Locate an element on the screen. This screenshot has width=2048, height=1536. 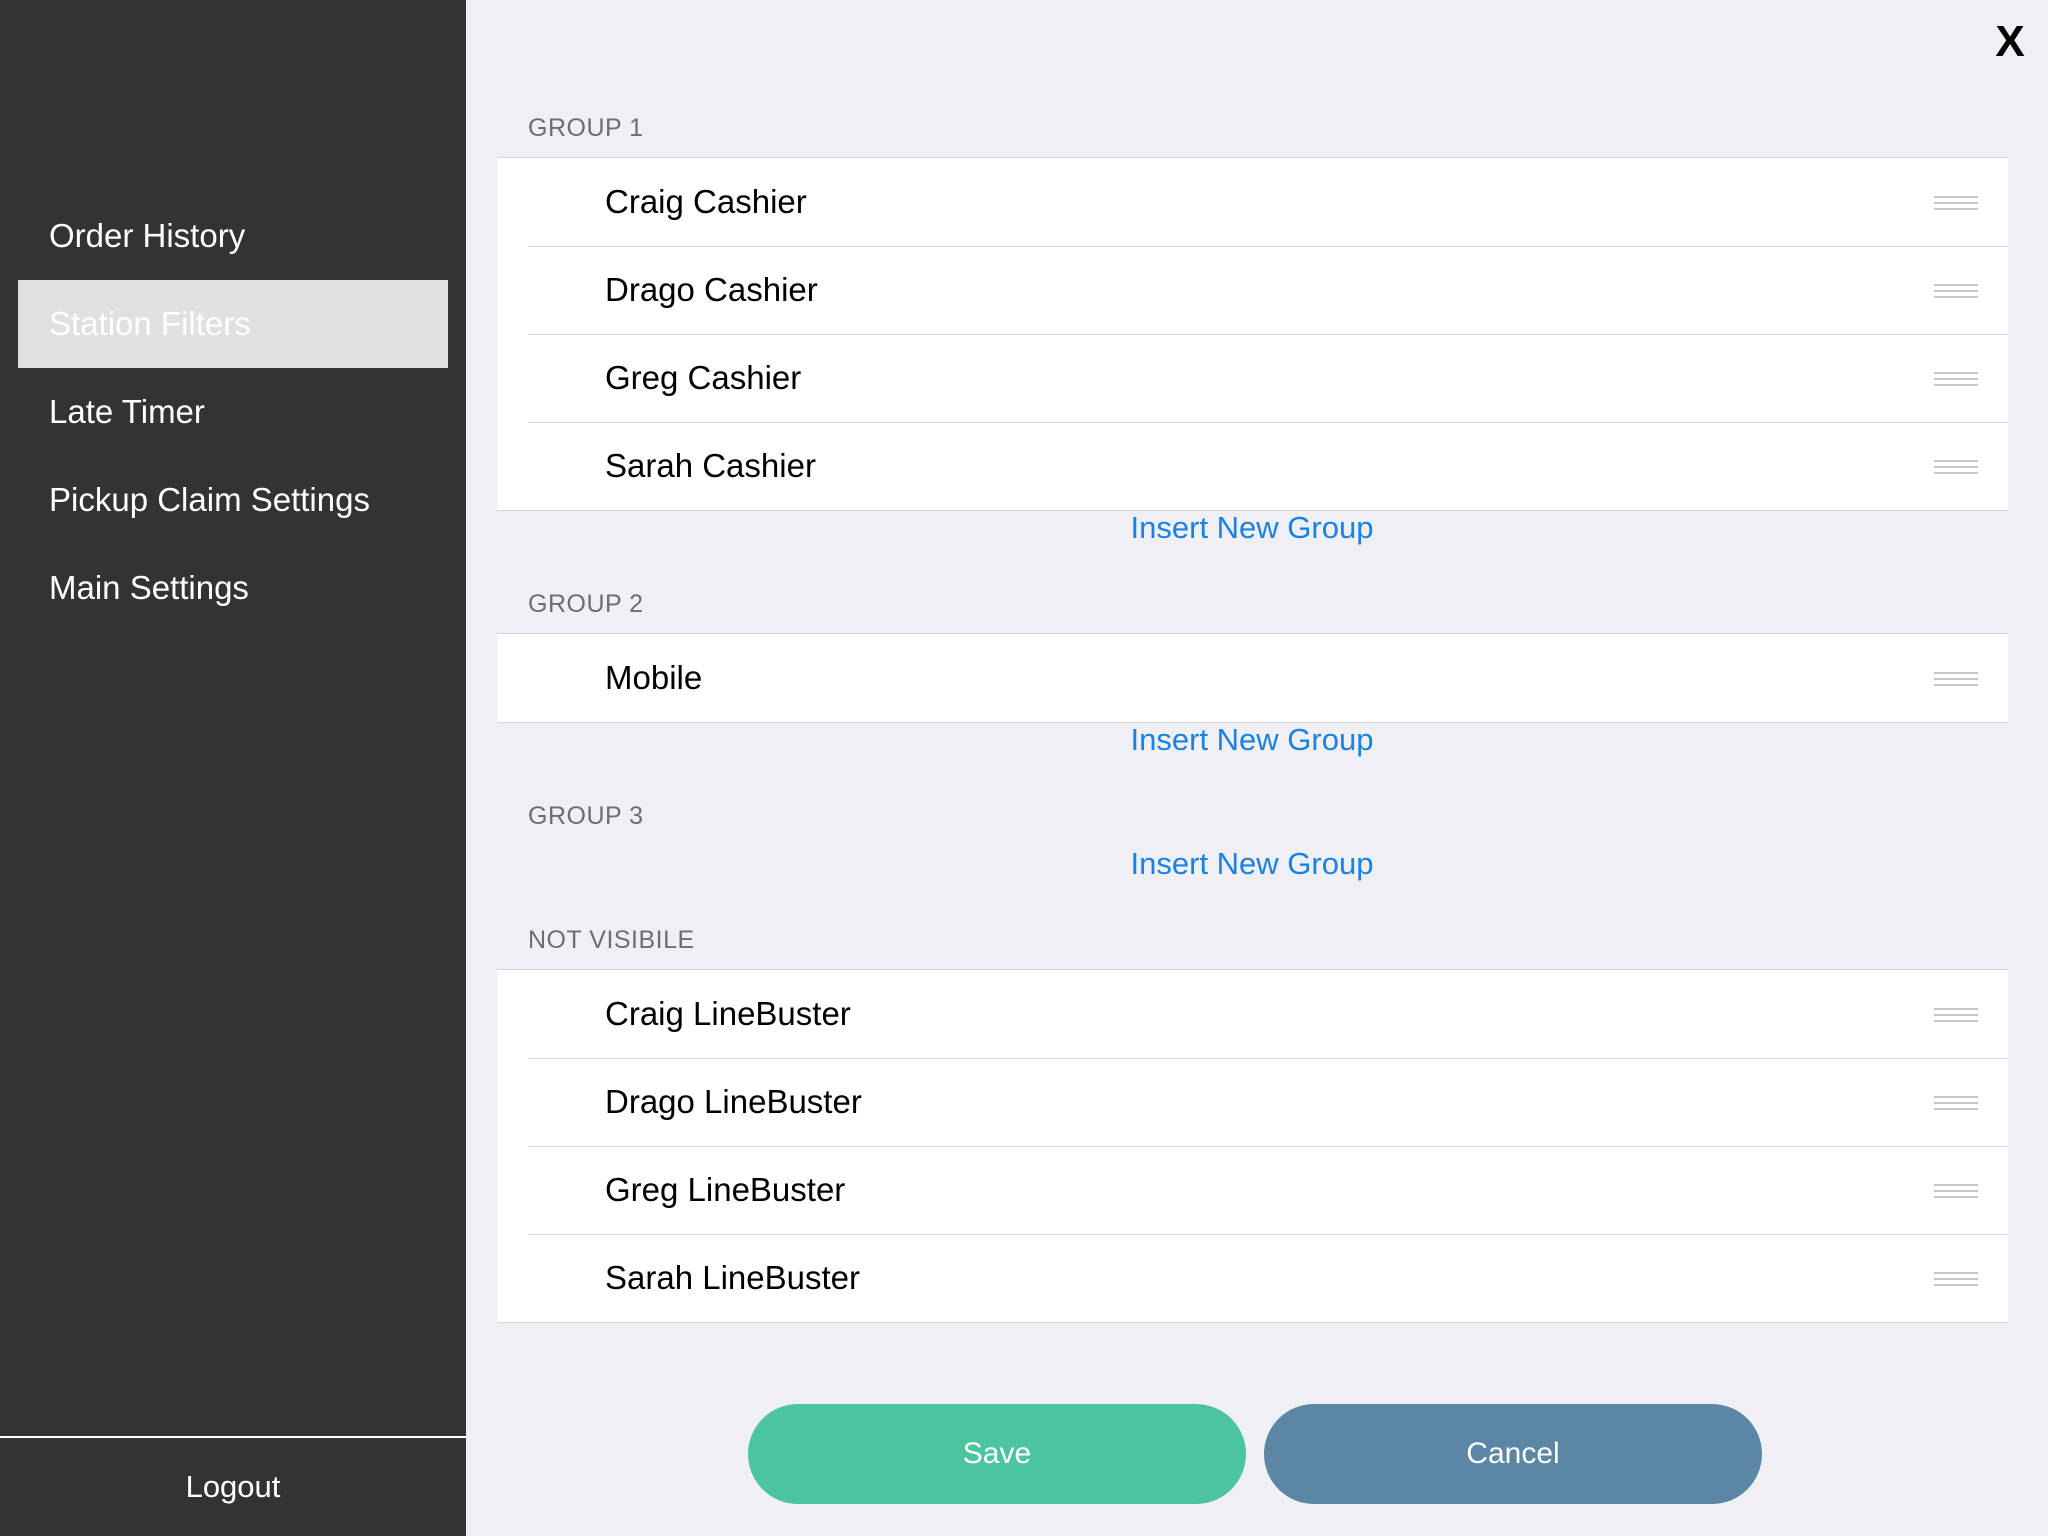
sidebar-item-pickup-claim-settings: Pickup Claim Settings is located at coordinates (233, 500).